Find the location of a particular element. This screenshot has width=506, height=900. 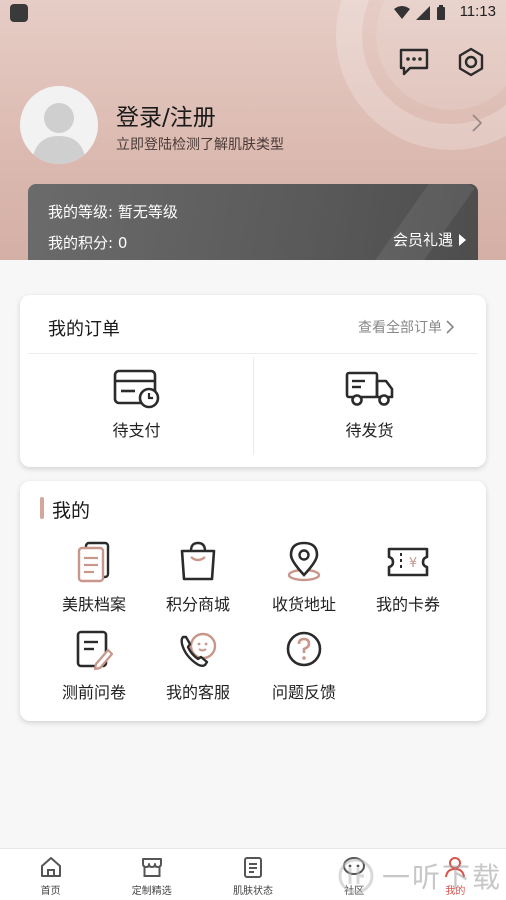

grid-item-label: 测前问卷 is located at coordinates (93, 692).